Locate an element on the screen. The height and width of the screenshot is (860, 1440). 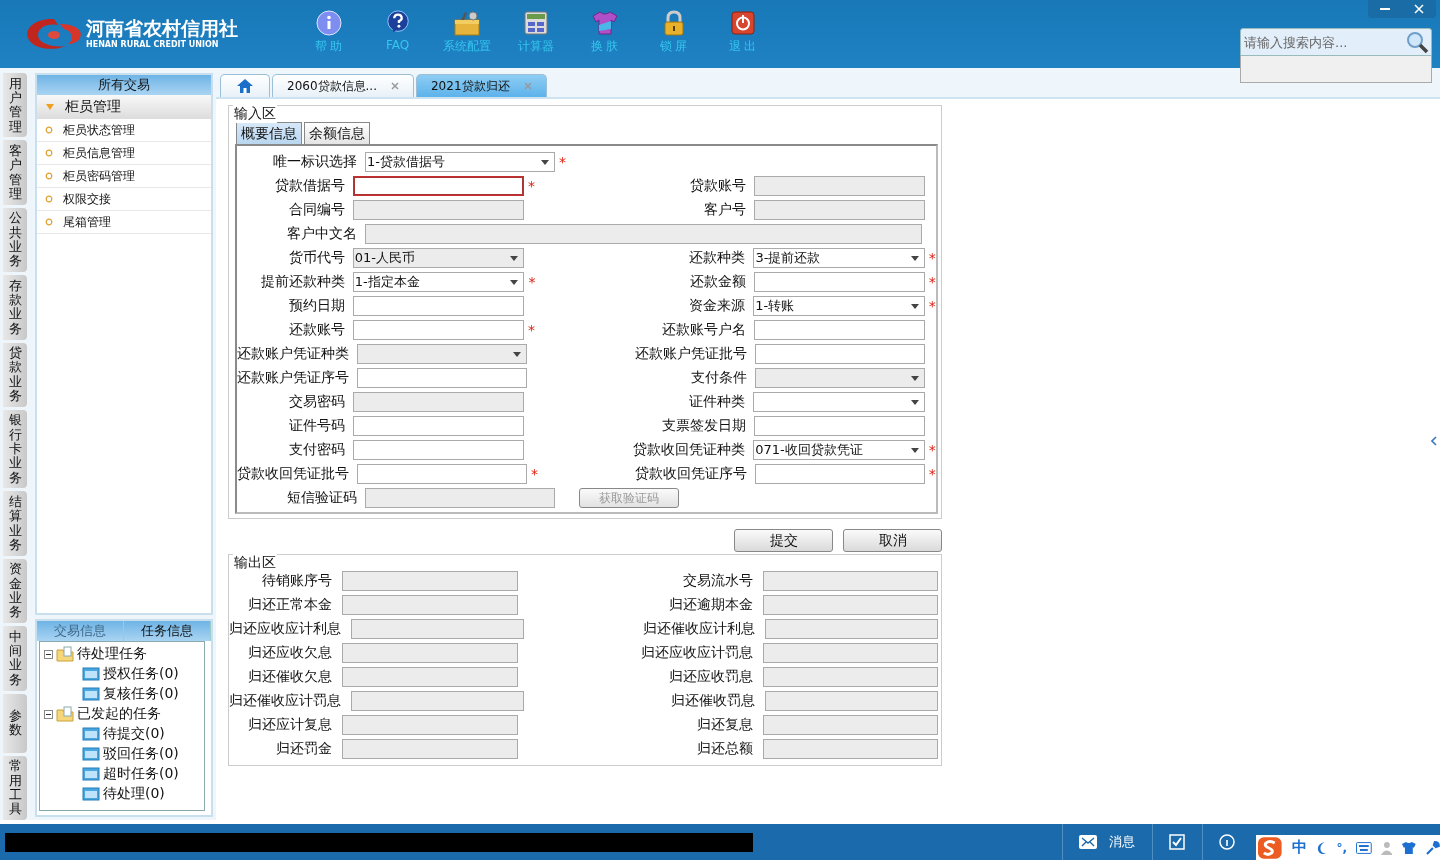
page-tab: 2021贷款归还 is located at coordinates (481, 85).